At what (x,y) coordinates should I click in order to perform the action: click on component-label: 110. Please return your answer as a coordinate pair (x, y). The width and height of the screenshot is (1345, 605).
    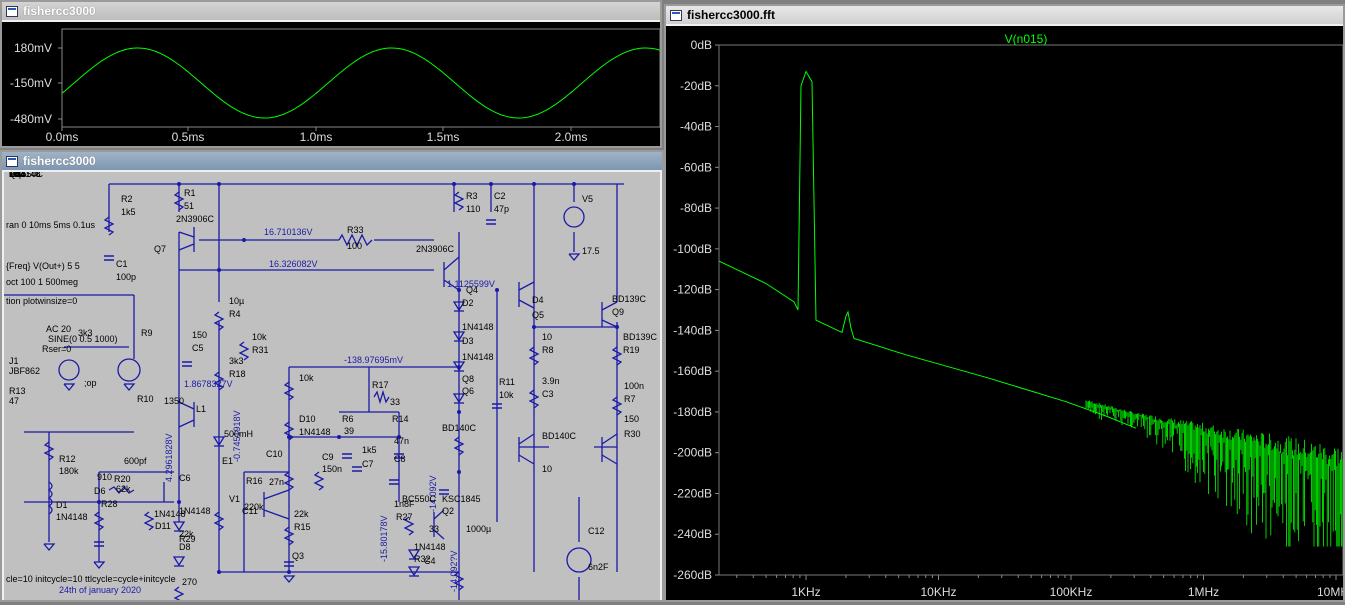
    Looking at the image, I should click on (473, 209).